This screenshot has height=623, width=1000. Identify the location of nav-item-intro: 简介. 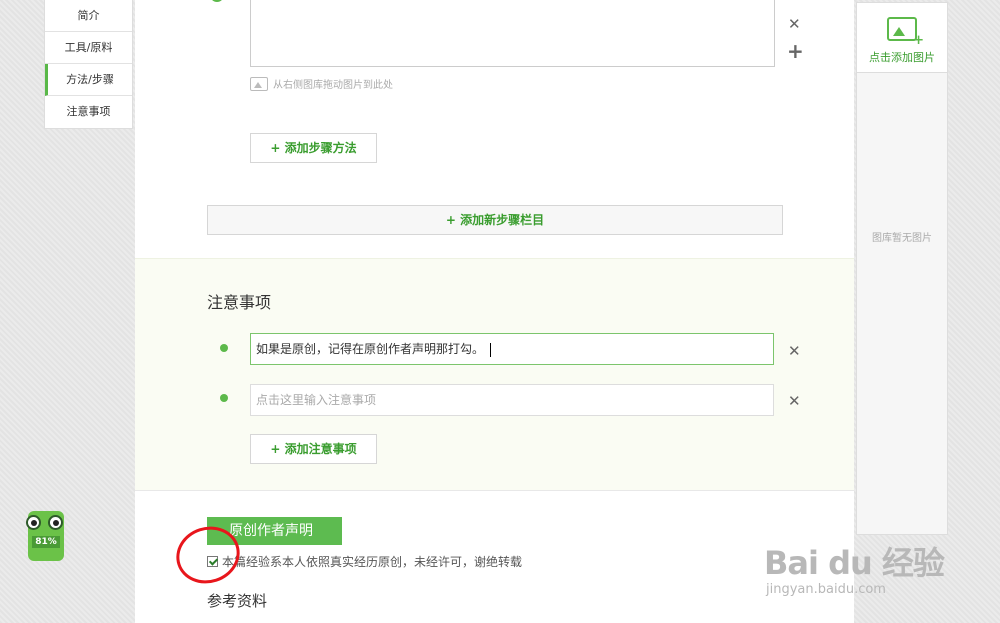
(88, 16).